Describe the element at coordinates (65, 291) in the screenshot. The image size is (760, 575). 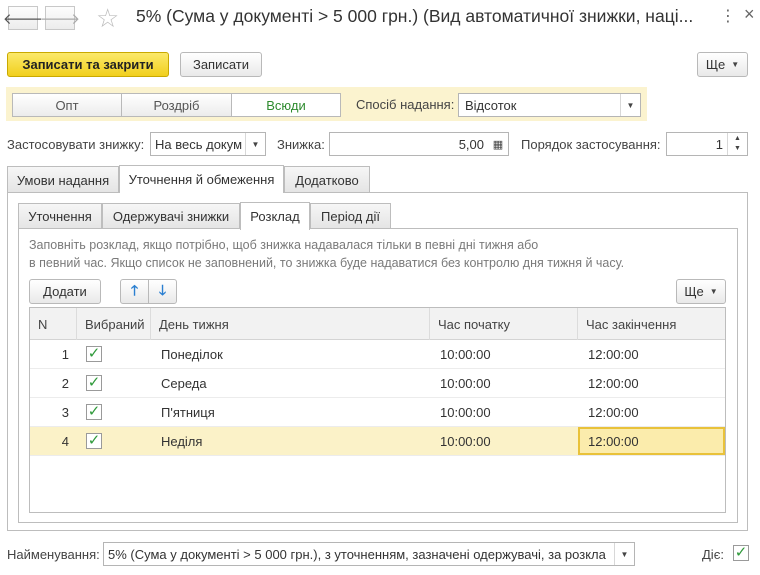
I see `add-button: Додати` at that location.